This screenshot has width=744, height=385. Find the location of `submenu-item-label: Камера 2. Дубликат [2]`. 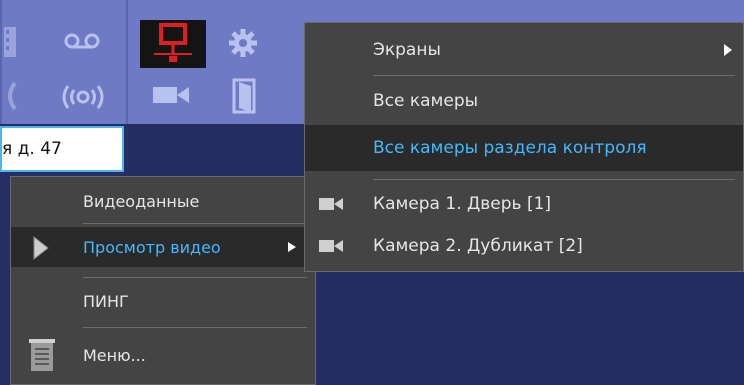

submenu-item-label: Камера 2. Дубликат [2] is located at coordinates (478, 246).